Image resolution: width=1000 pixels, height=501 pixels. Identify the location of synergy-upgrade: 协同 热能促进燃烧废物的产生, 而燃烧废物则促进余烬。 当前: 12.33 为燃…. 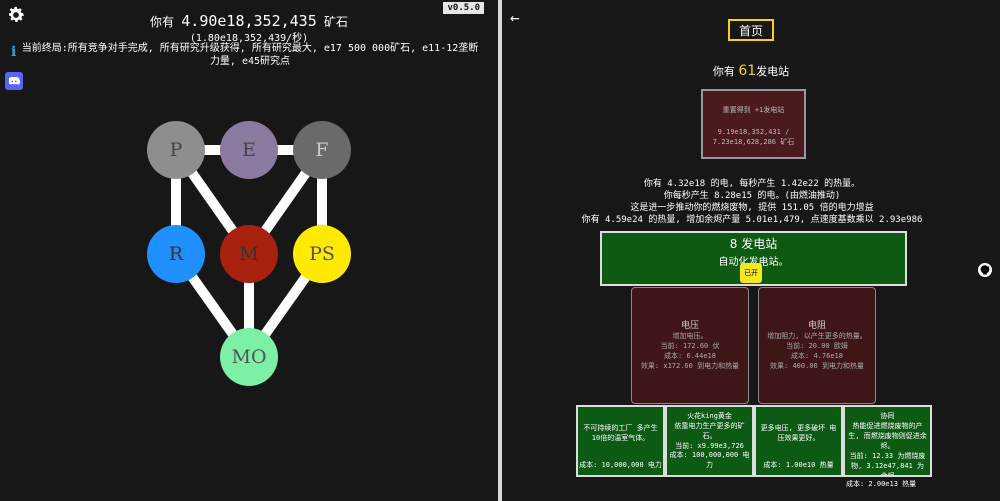
(887, 441).